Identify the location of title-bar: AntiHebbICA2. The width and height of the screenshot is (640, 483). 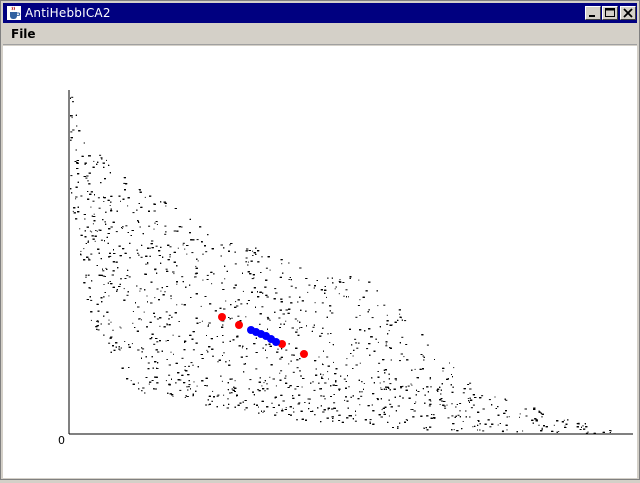
(320, 13).